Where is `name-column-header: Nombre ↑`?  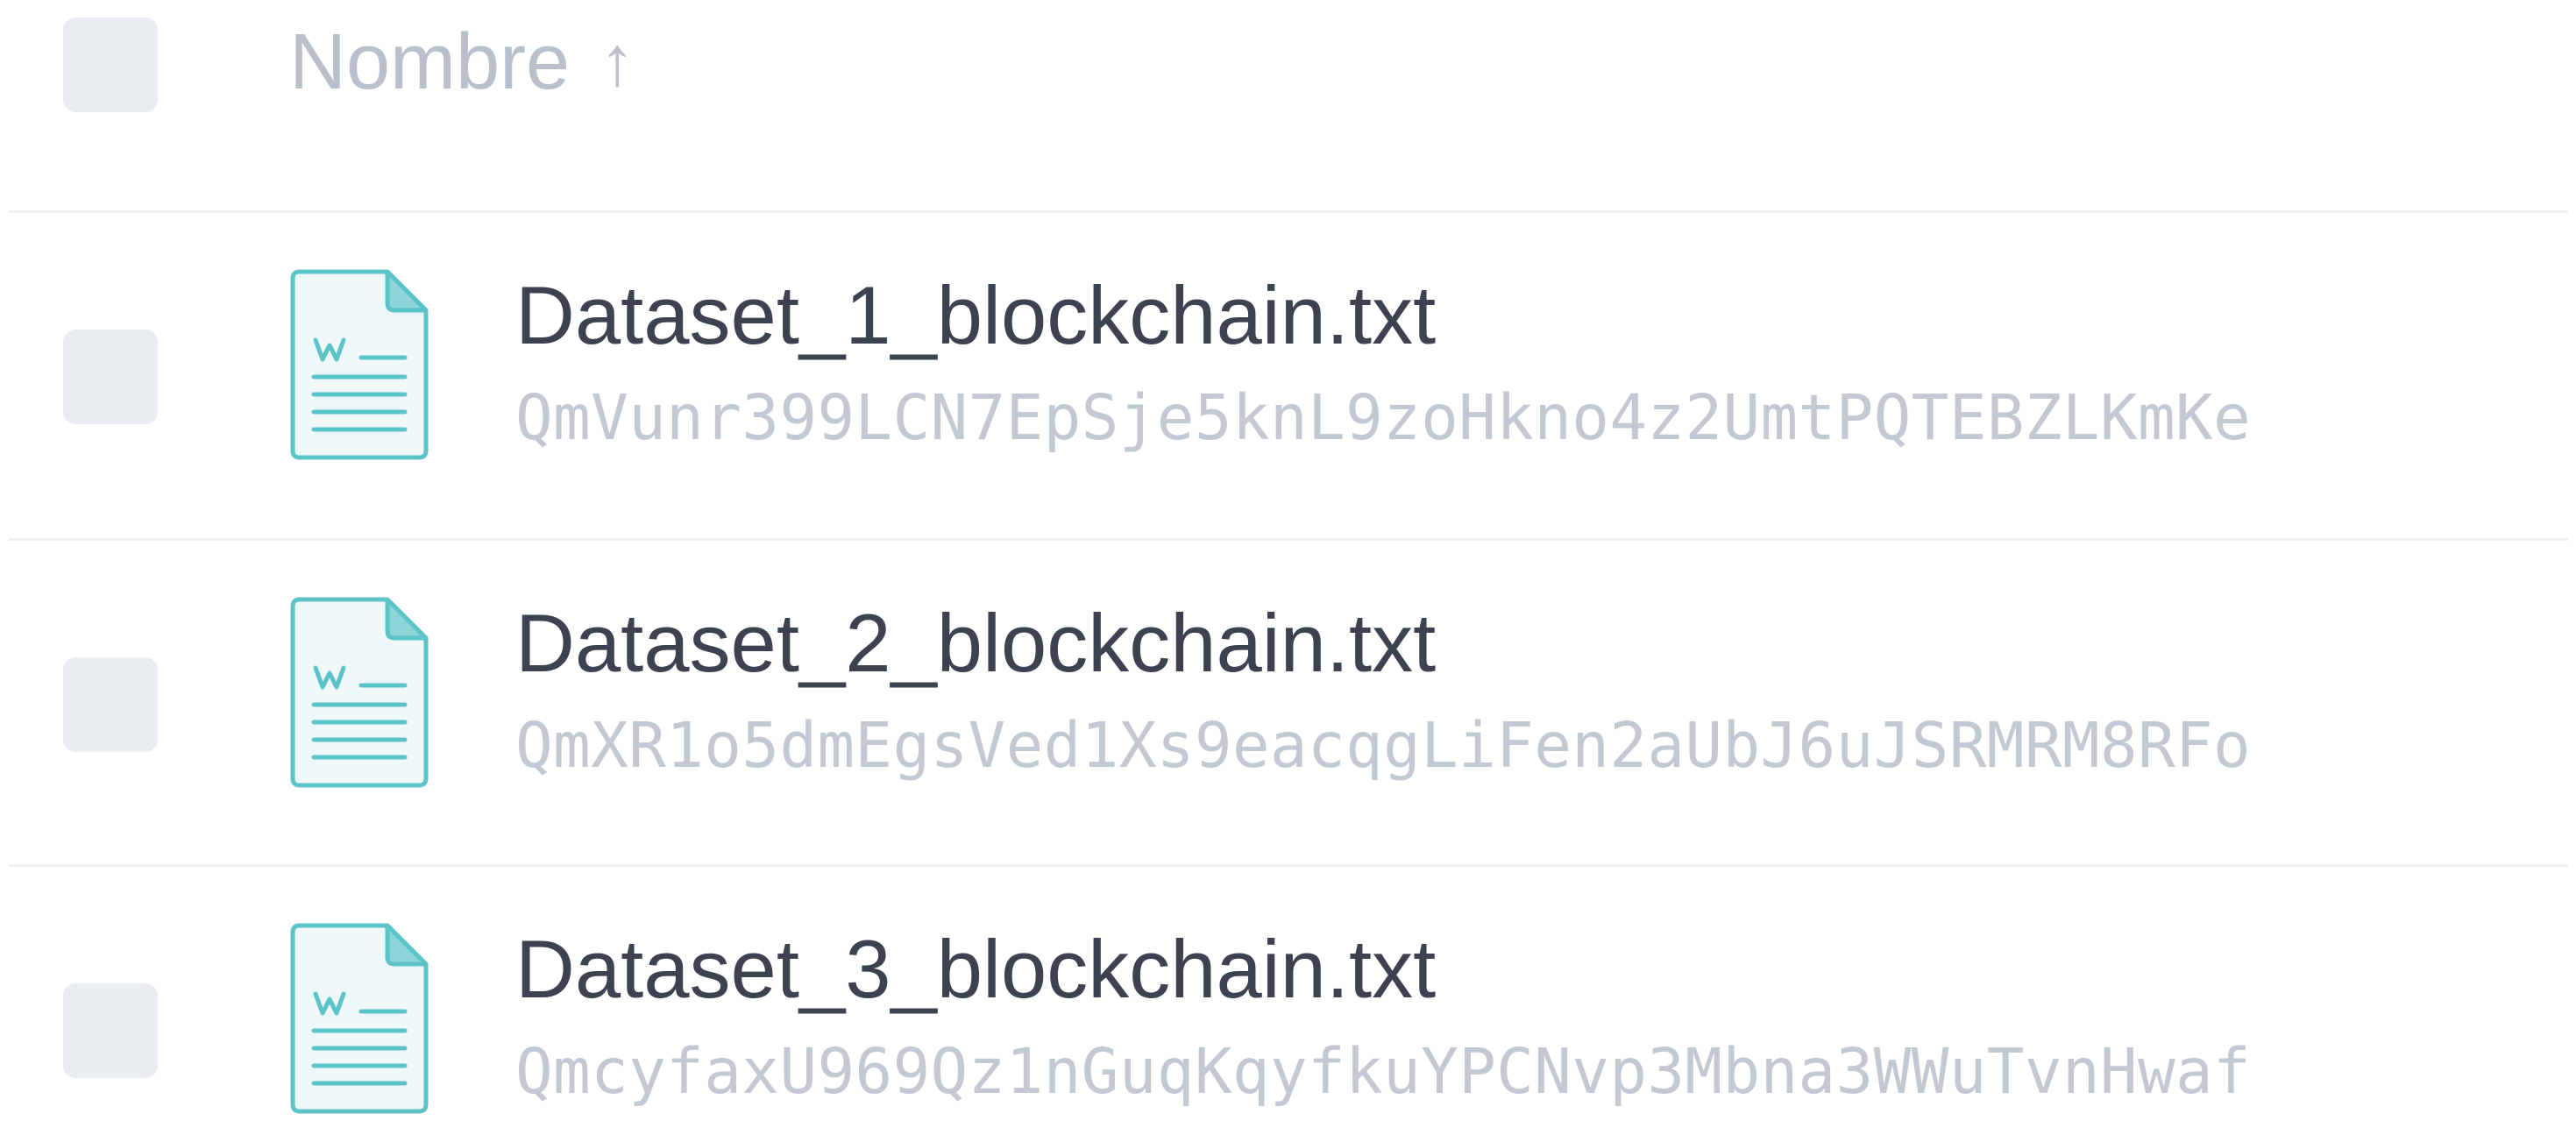 name-column-header: Nombre ↑ is located at coordinates (462, 61).